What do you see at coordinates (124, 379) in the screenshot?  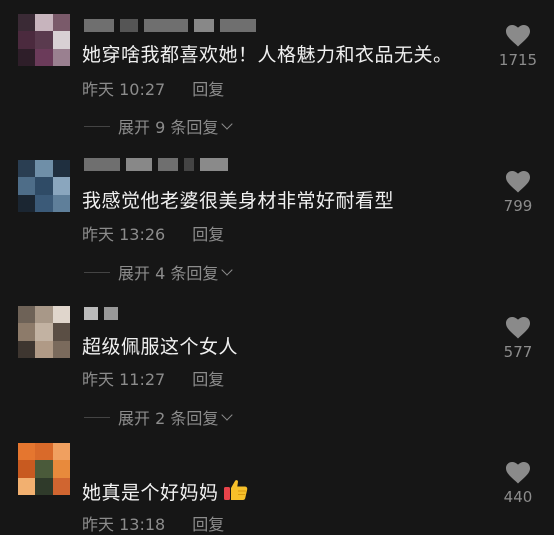 I see `comment-time: 昨天 11:27` at bounding box center [124, 379].